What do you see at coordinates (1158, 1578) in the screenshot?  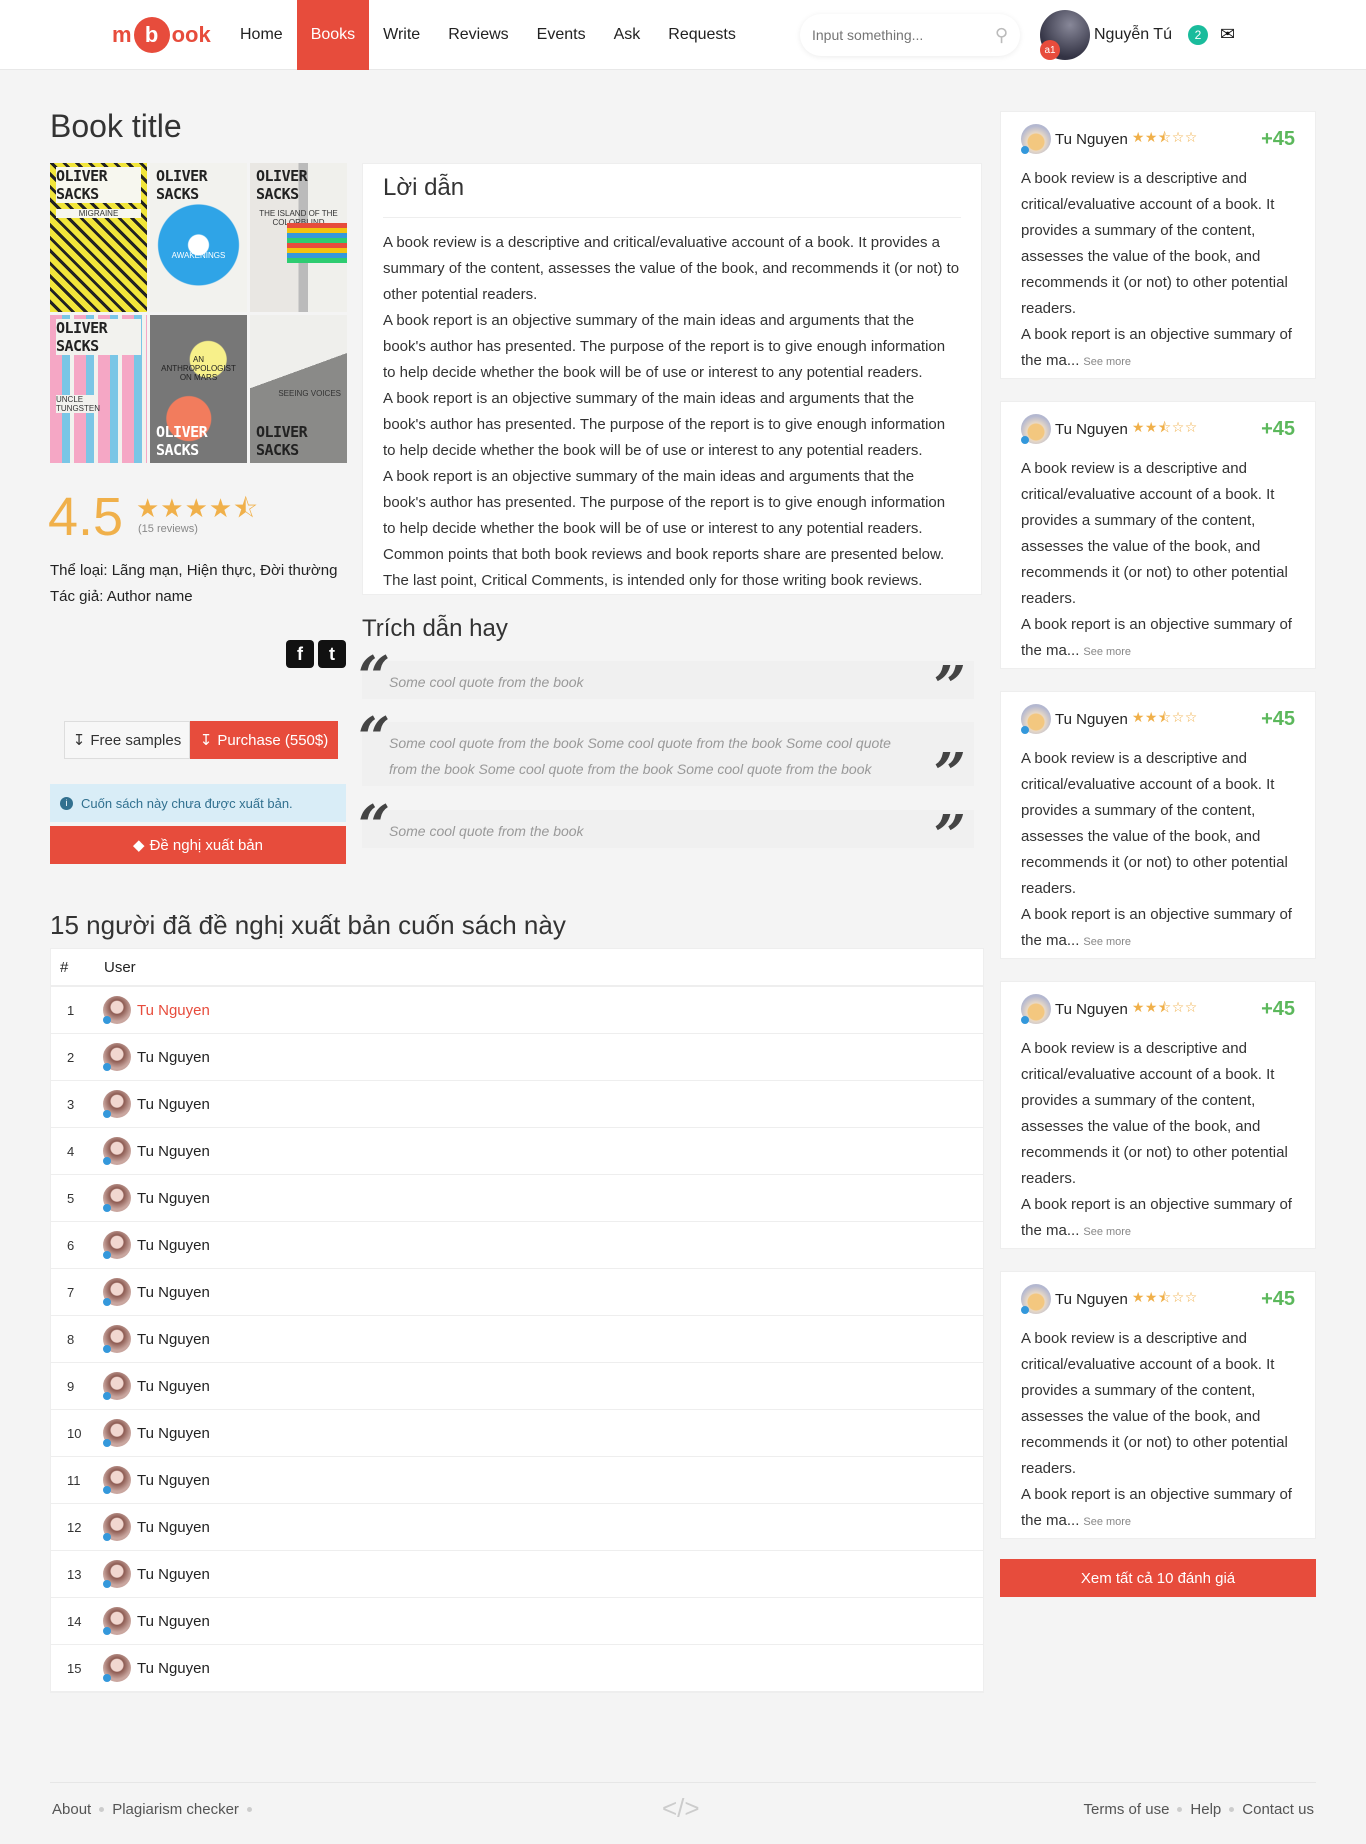 I see `see-all-reviews-button: Xem tất cả 10 đánh giá` at bounding box center [1158, 1578].